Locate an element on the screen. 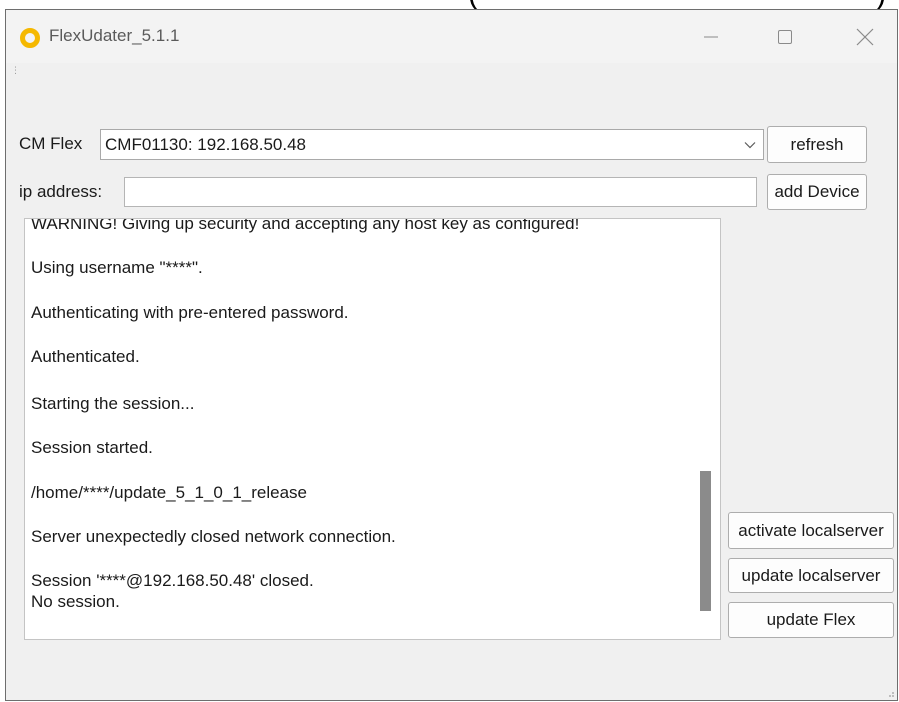  log-line: Session '****@192.168.50.48' closed. is located at coordinates (172, 580).